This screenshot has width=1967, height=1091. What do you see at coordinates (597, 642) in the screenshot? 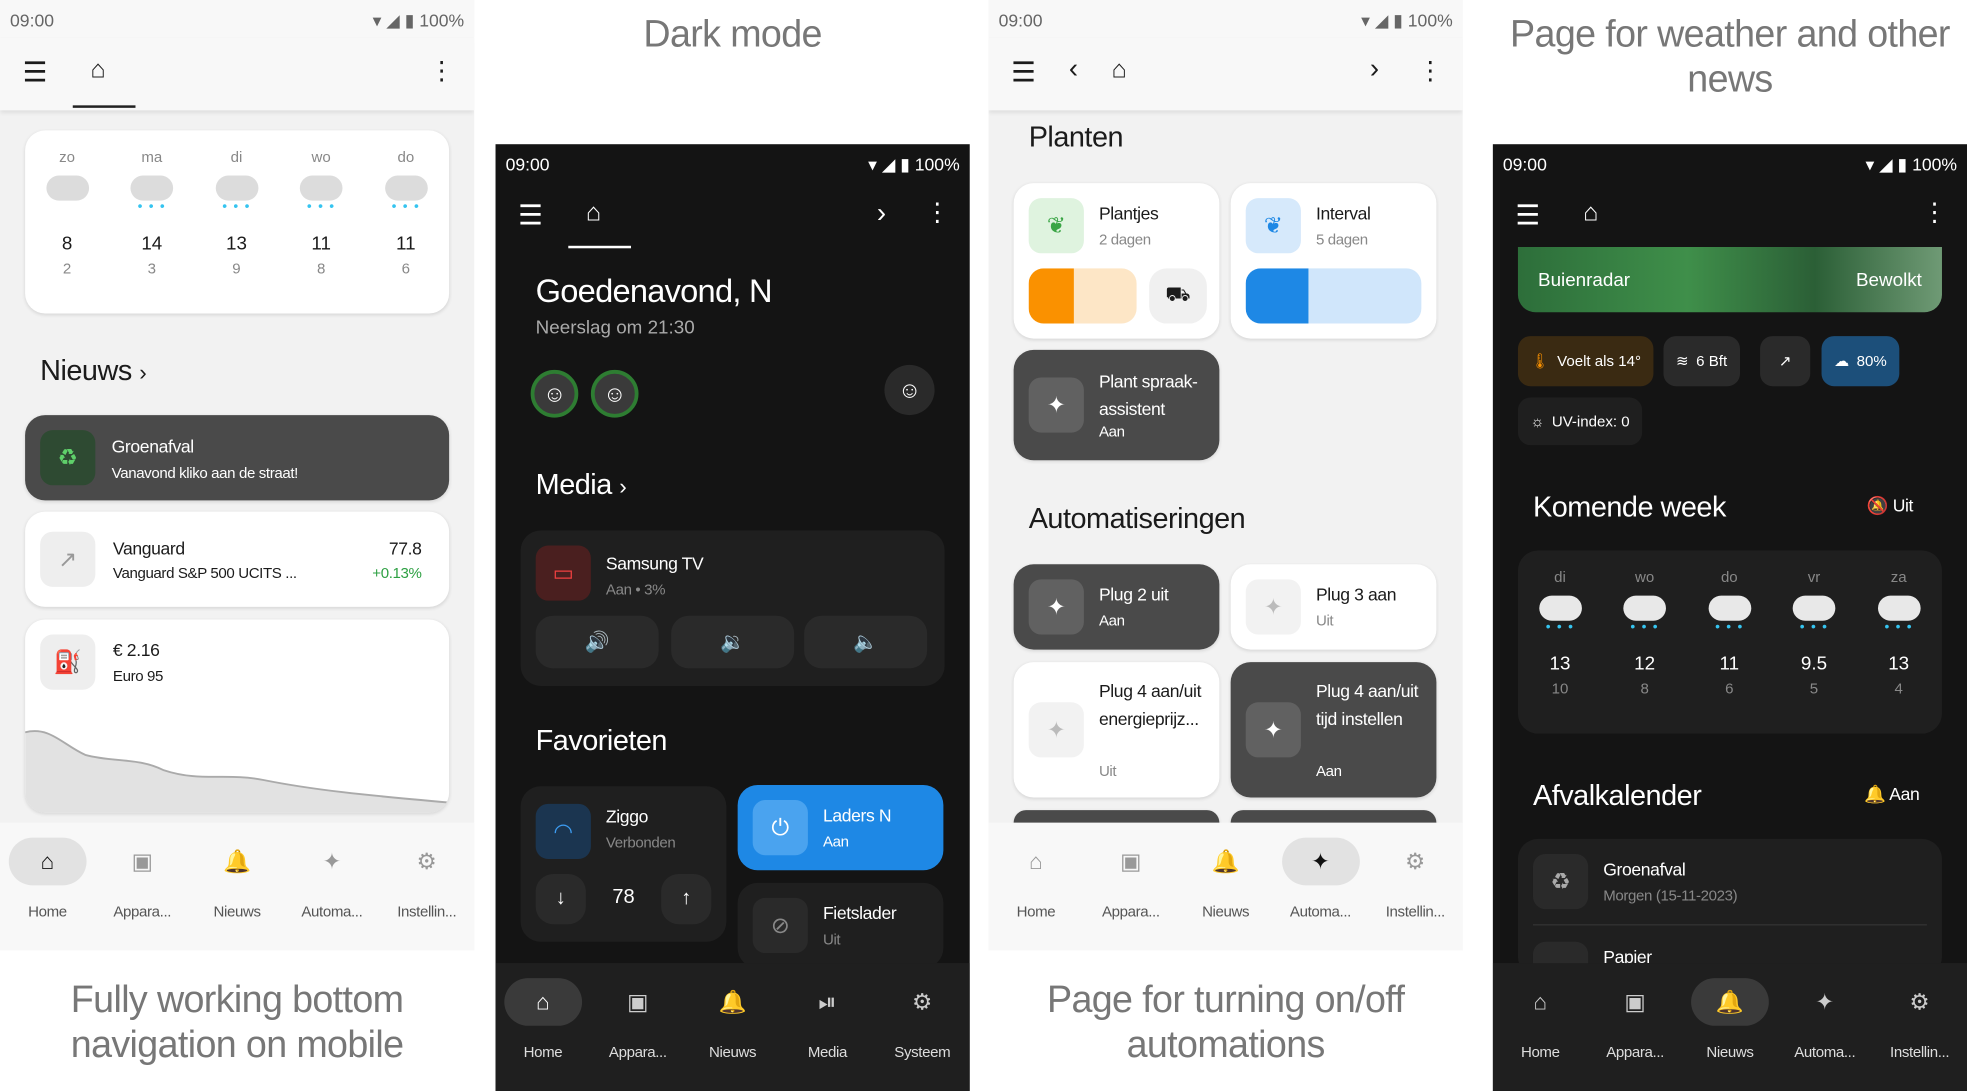
I see `volume-up-icon: 🔊` at bounding box center [597, 642].